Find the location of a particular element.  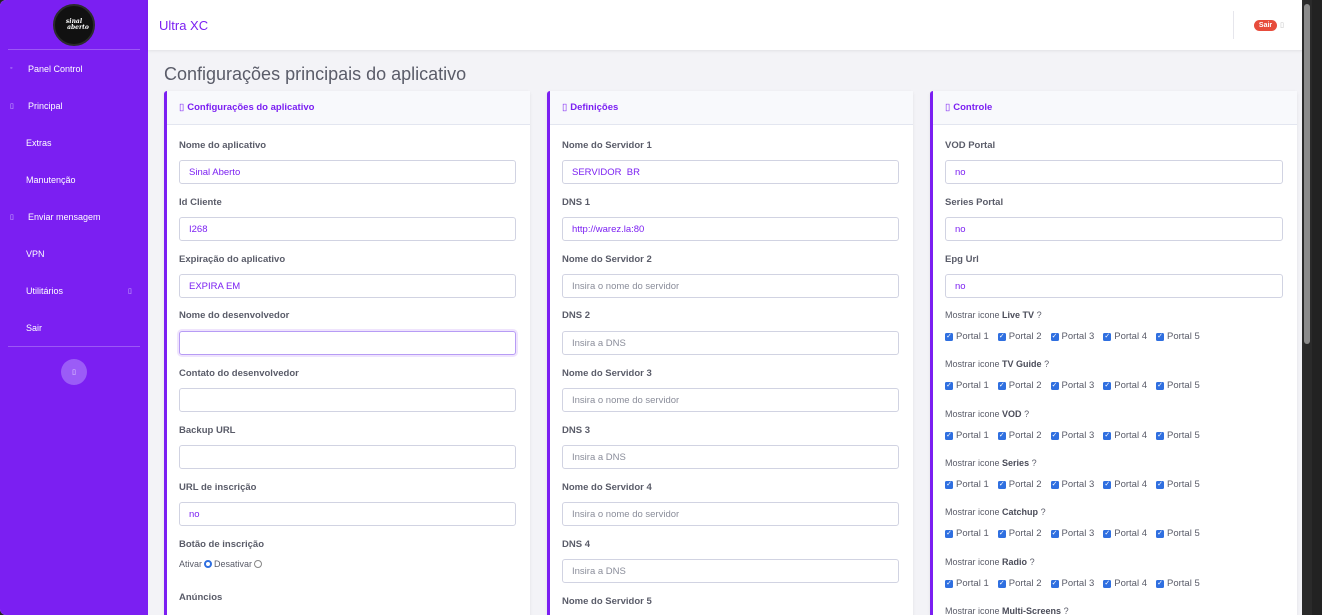

backup-url-label: Backup URL is located at coordinates (207, 430).